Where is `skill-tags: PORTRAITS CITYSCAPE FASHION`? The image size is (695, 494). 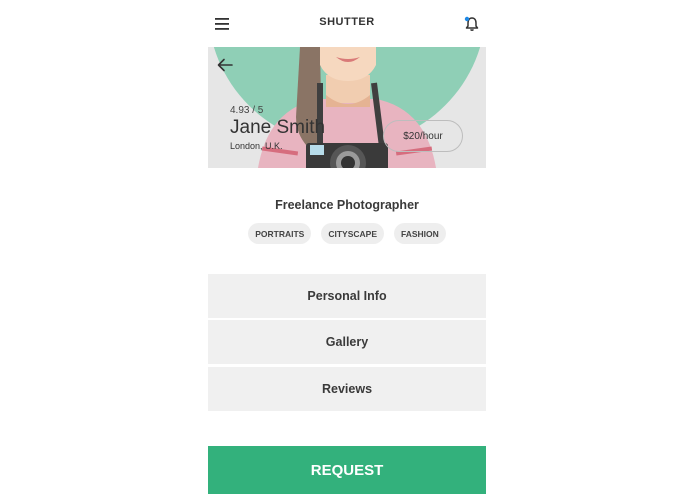 skill-tags: PORTRAITS CITYSCAPE FASHION is located at coordinates (347, 233).